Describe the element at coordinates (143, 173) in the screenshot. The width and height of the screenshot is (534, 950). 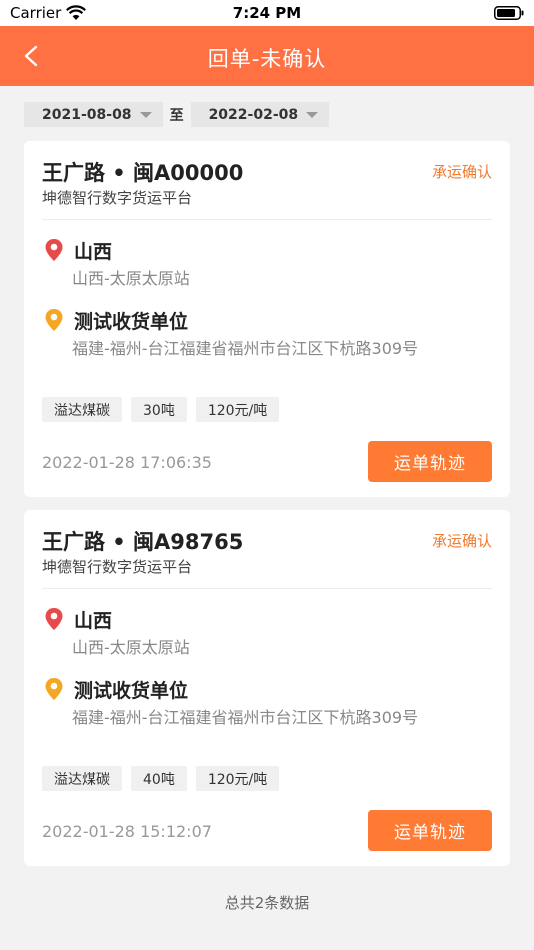
I see `driver-vehicle-title: 王广路 • 闽A00000` at that location.